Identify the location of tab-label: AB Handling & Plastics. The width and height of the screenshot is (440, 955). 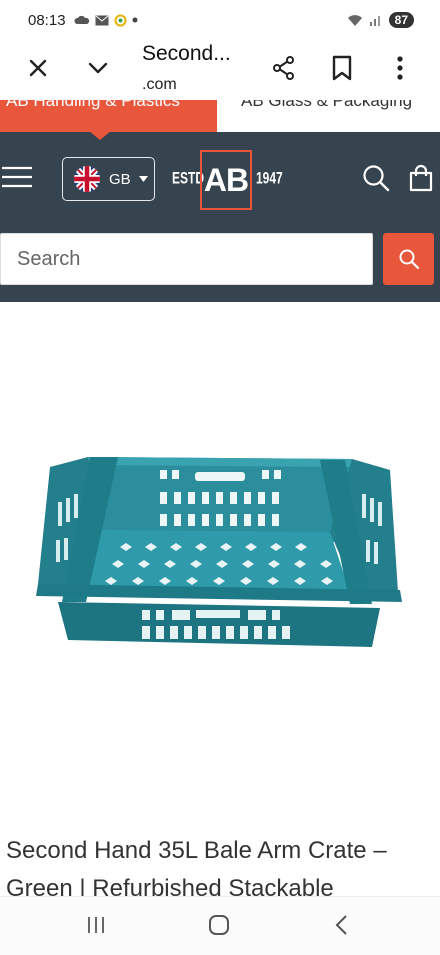
(93, 105).